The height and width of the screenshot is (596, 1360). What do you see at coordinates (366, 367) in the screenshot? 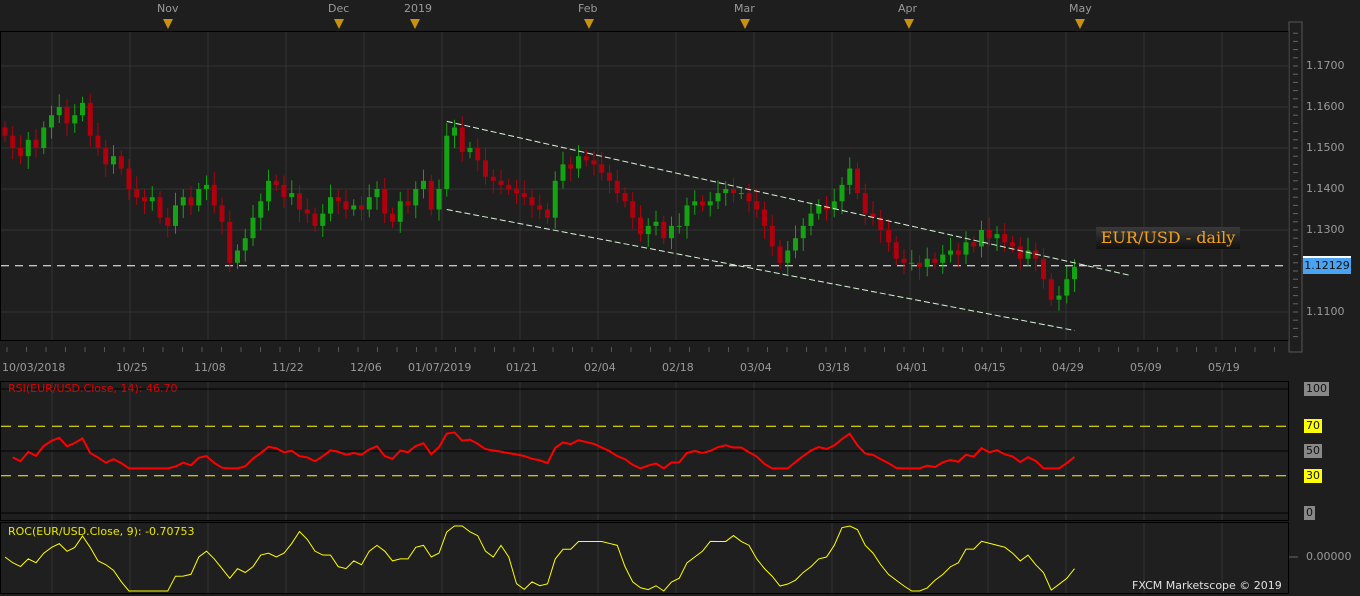
I see `date-tick-label: 12/06` at bounding box center [366, 367].